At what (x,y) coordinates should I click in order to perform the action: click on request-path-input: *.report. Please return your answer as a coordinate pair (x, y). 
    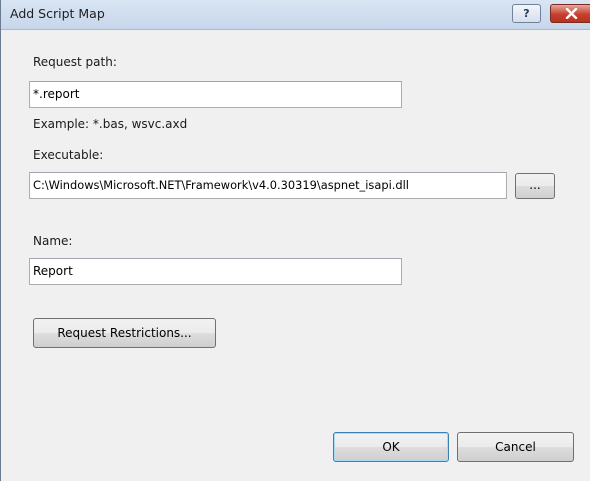
    Looking at the image, I should click on (215, 94).